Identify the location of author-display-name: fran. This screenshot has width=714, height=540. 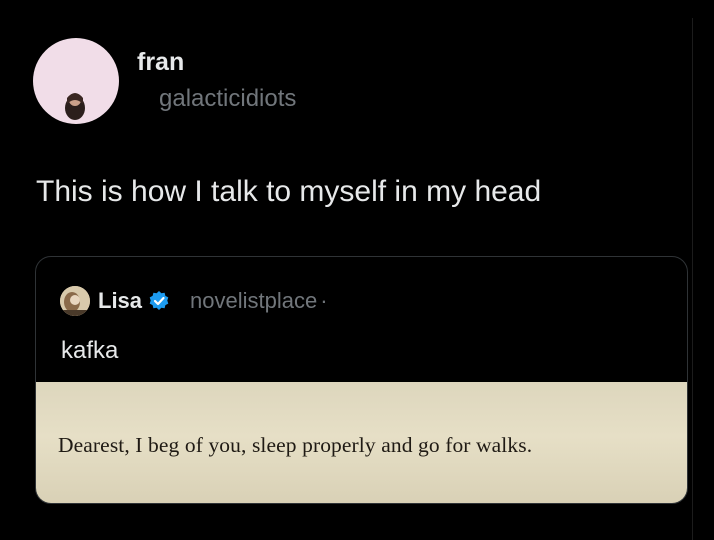
(160, 62).